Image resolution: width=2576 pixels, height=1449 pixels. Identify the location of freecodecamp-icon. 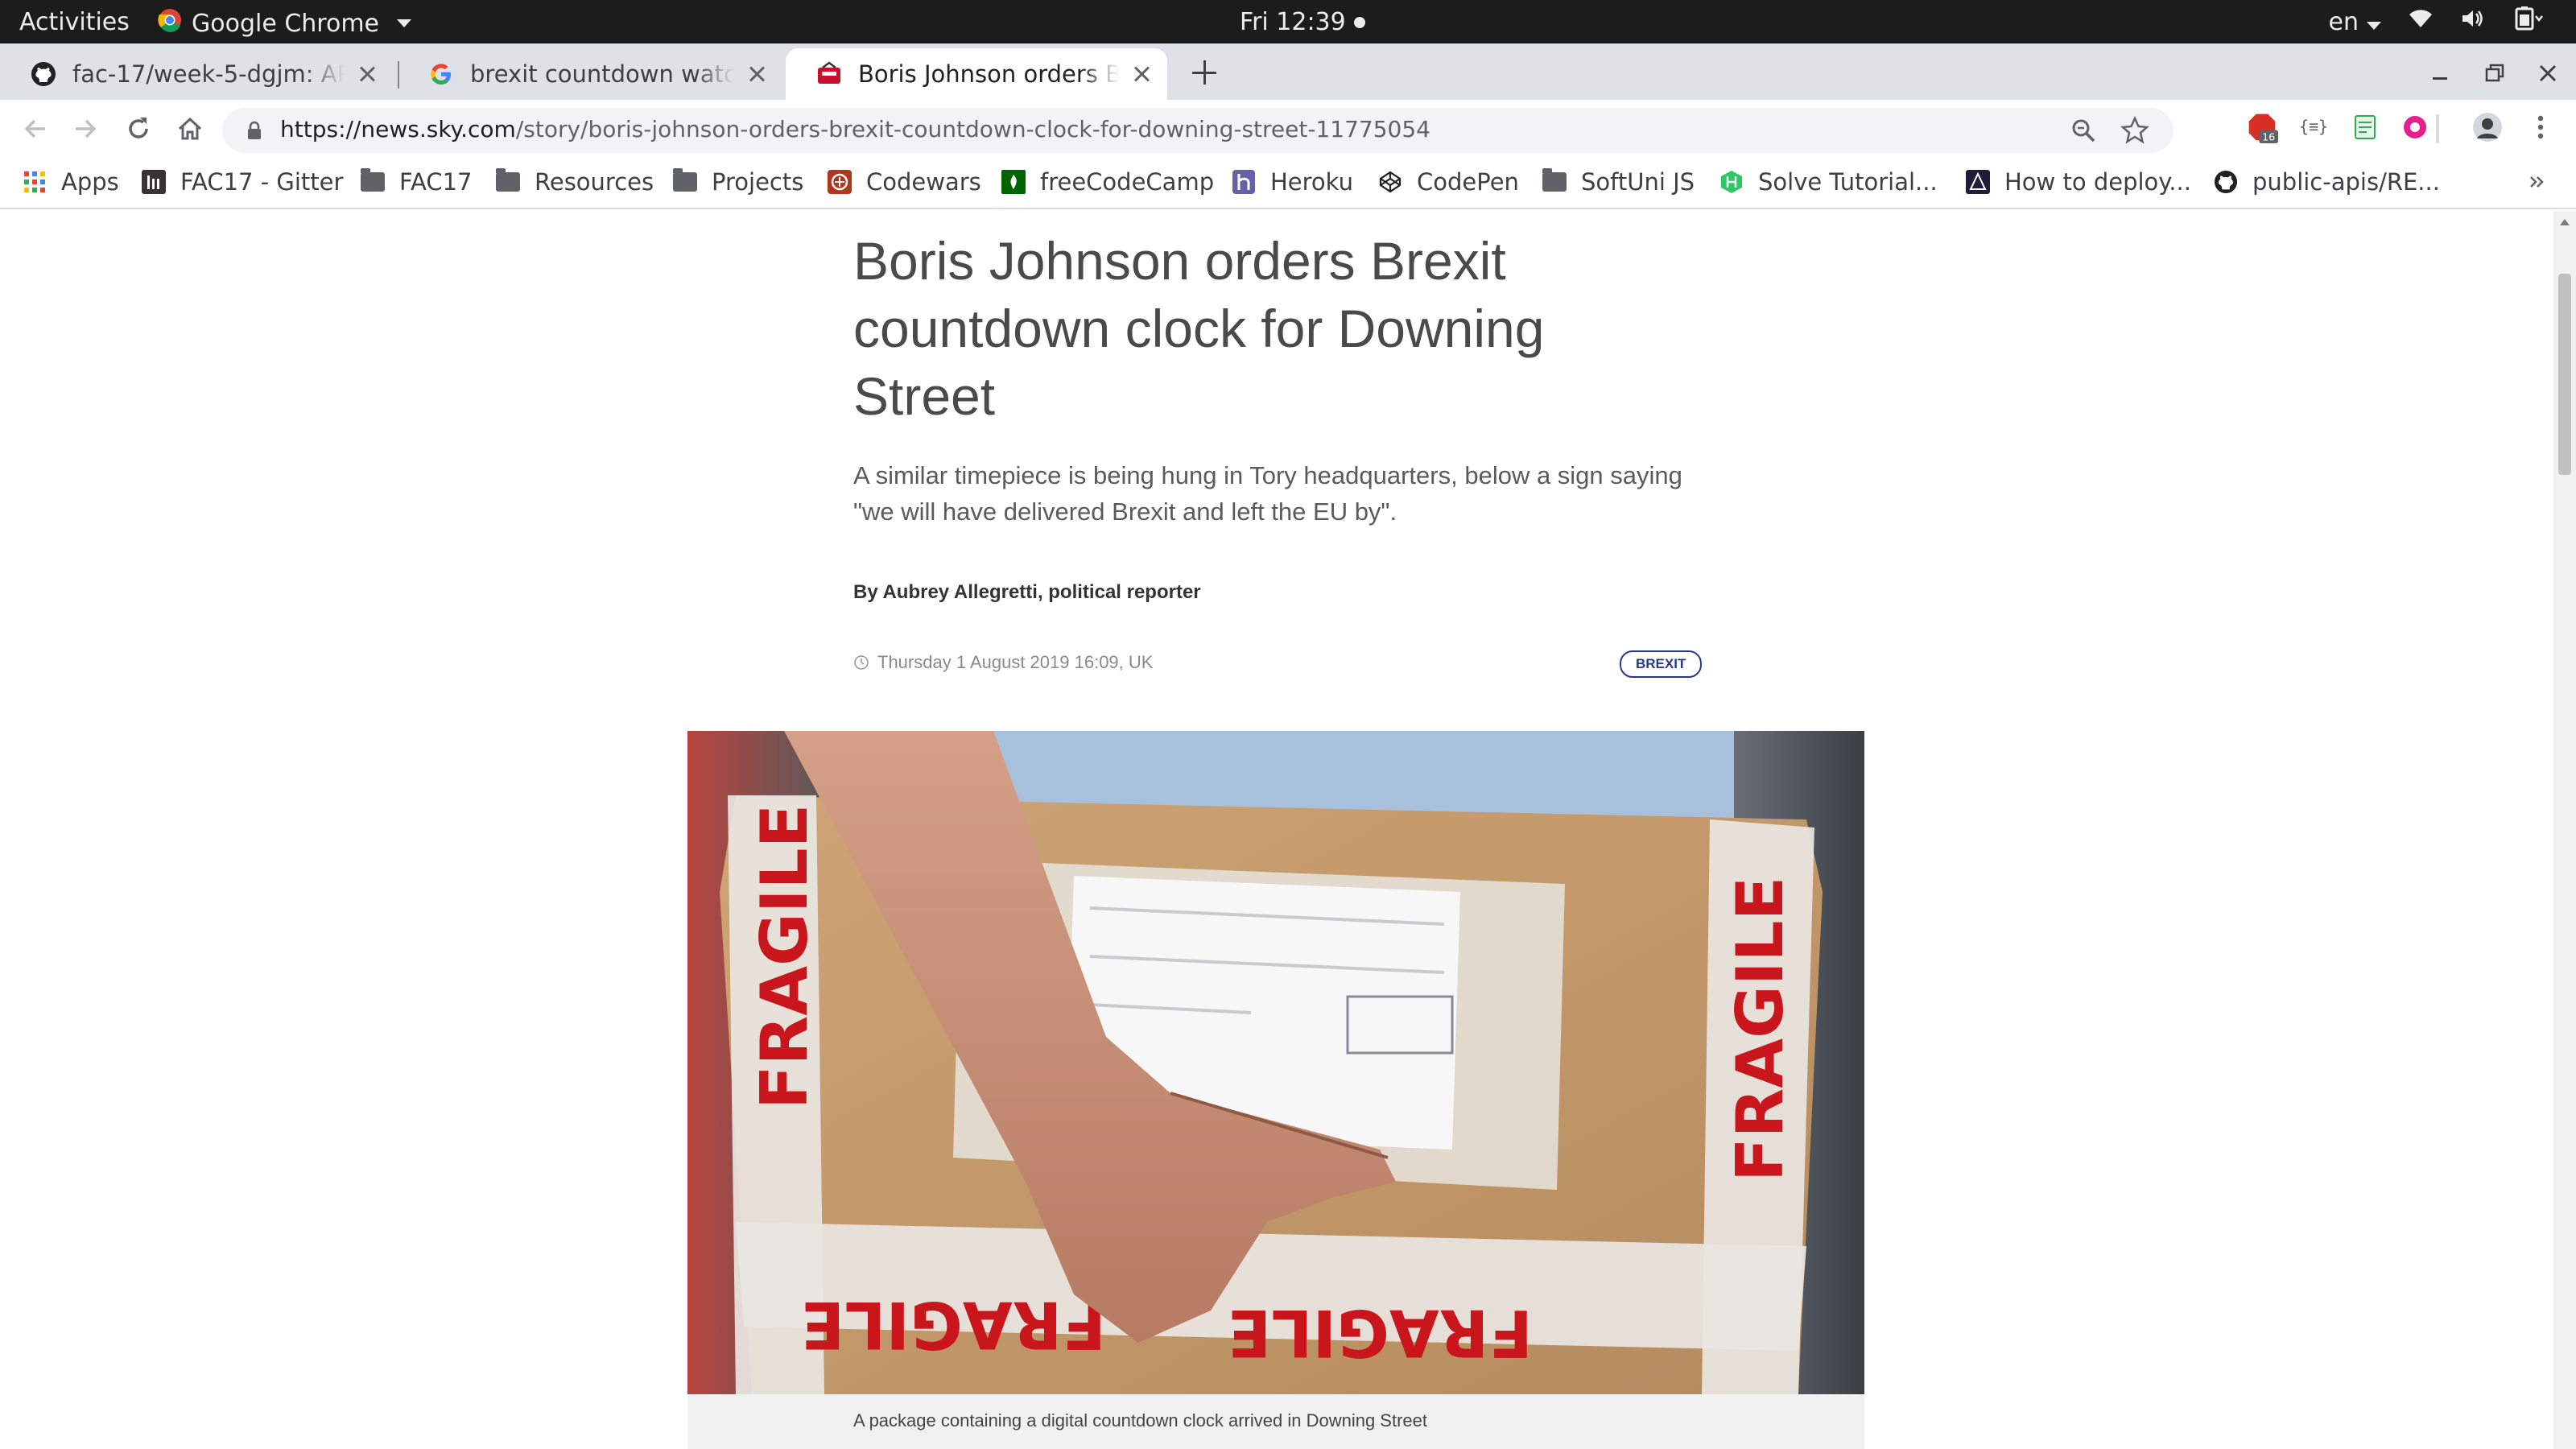
(1013, 182).